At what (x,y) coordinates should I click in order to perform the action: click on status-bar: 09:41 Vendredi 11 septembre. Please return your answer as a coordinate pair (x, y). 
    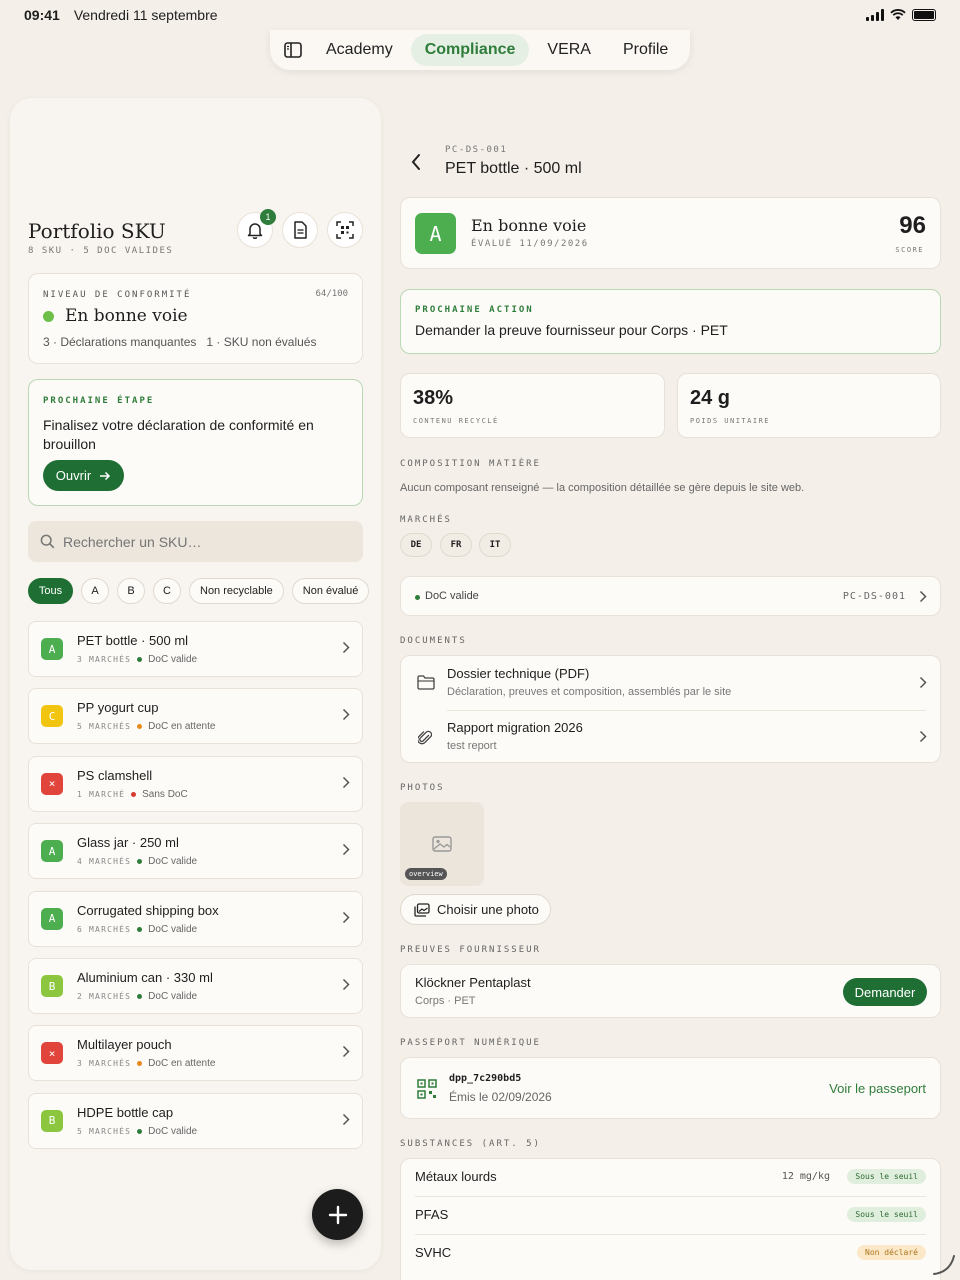
    Looking at the image, I should click on (480, 15).